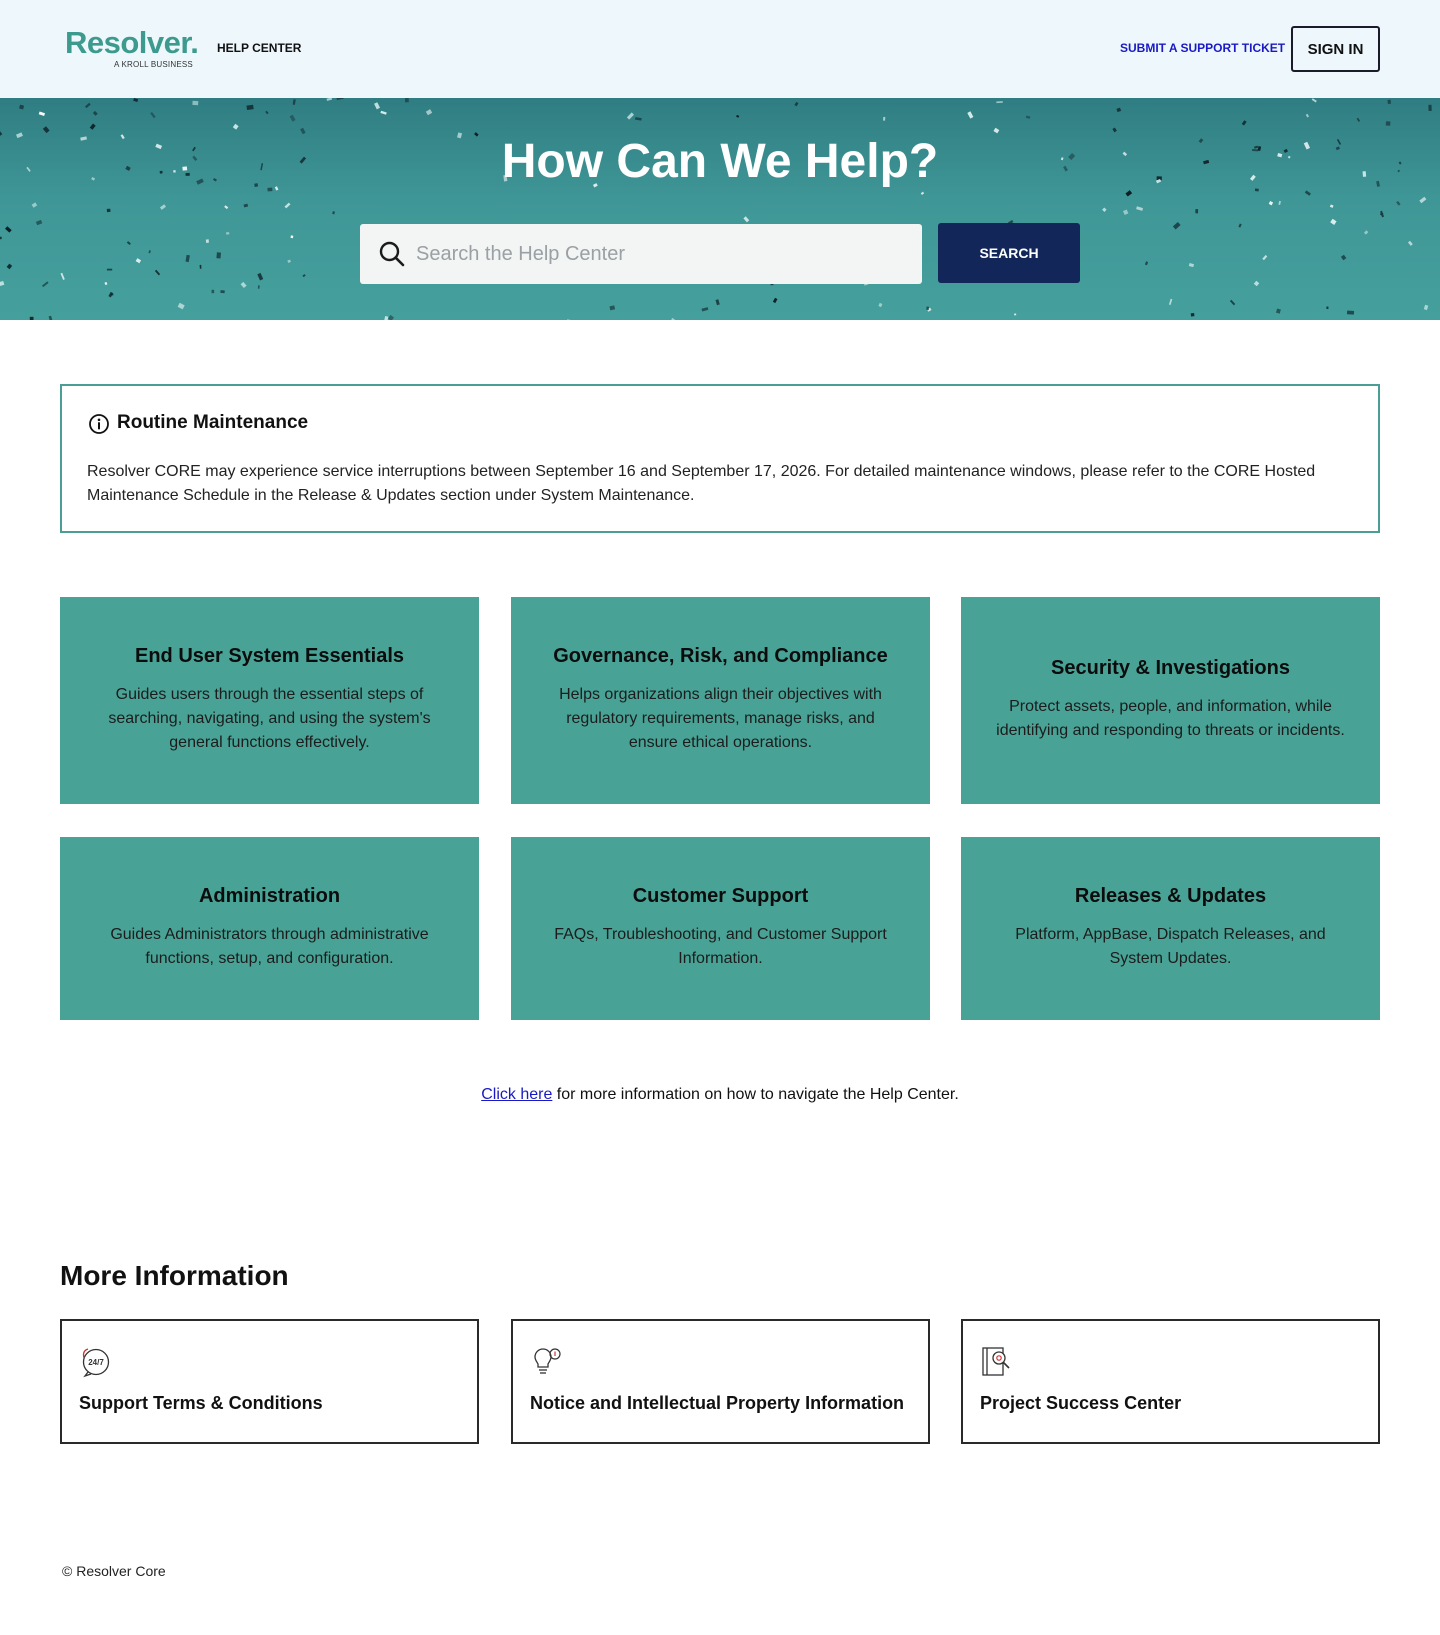 The width and height of the screenshot is (1440, 1635). What do you see at coordinates (1009, 253) in the screenshot?
I see `search-button: SEARCH` at bounding box center [1009, 253].